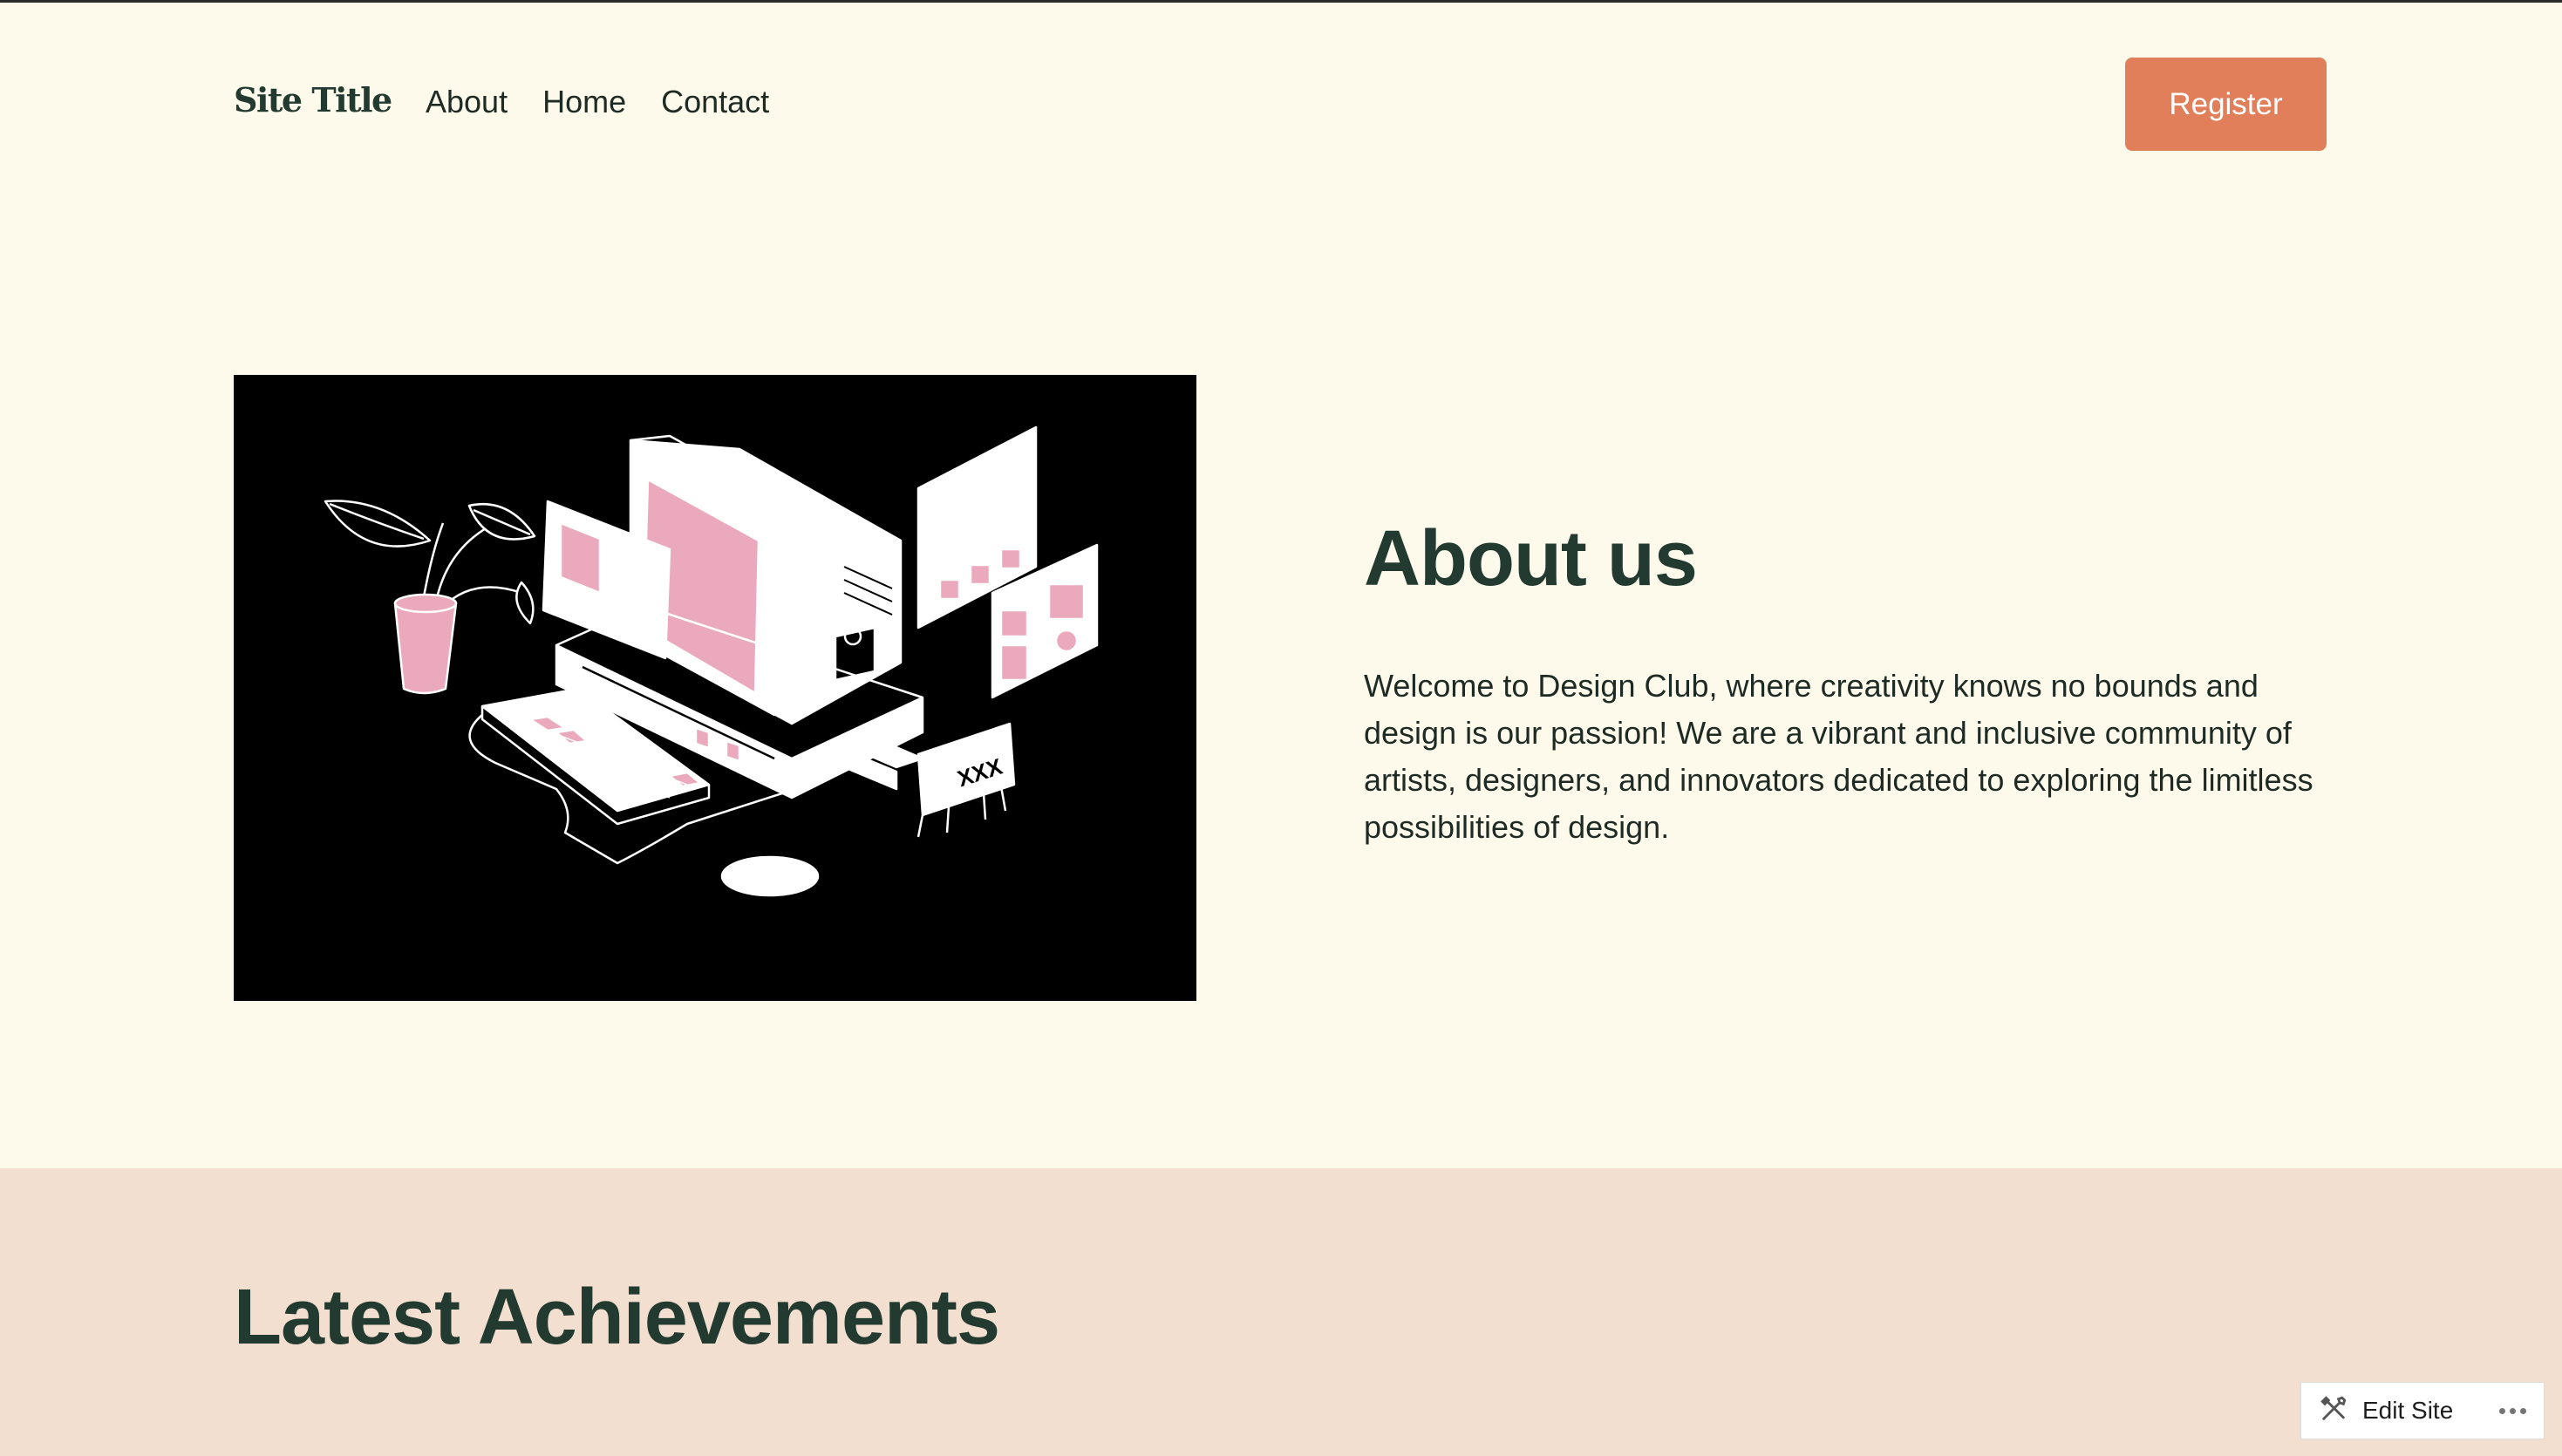 The width and height of the screenshot is (2562, 1456). What do you see at coordinates (584, 102) in the screenshot?
I see `nav-home: Home` at bounding box center [584, 102].